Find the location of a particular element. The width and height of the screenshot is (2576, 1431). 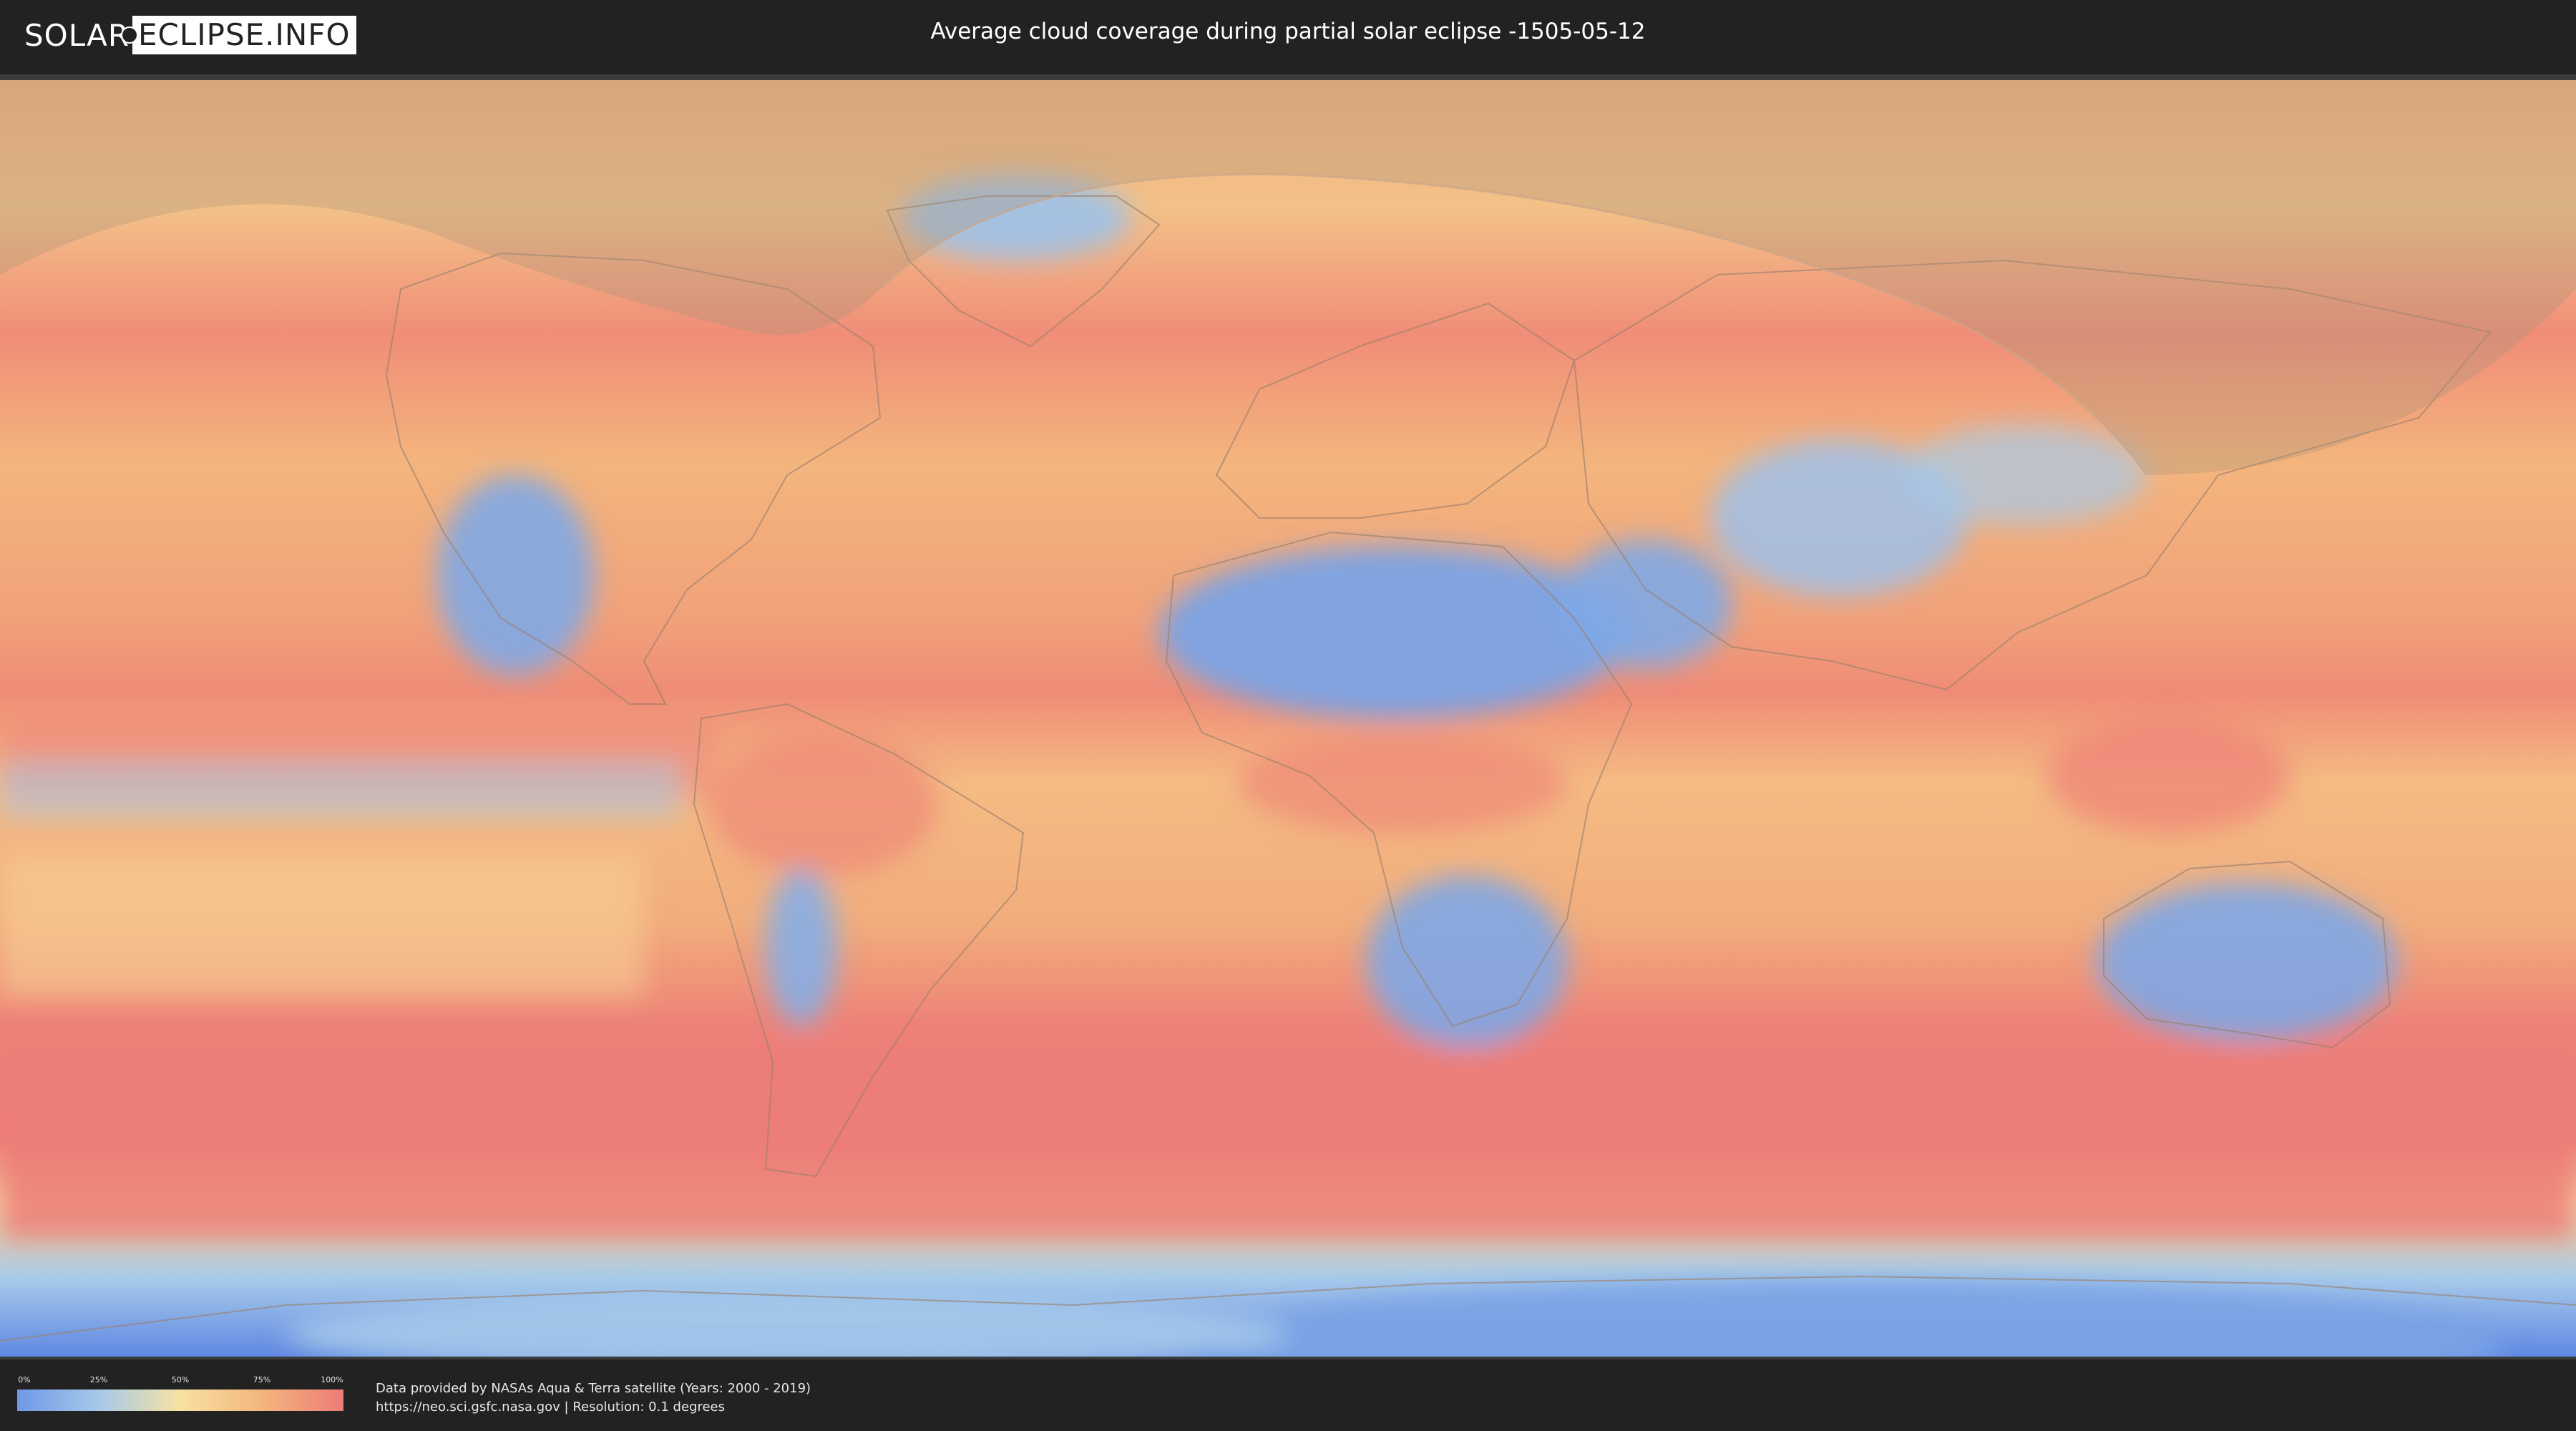

legend-tick-25: 25% is located at coordinates (98, 1379).